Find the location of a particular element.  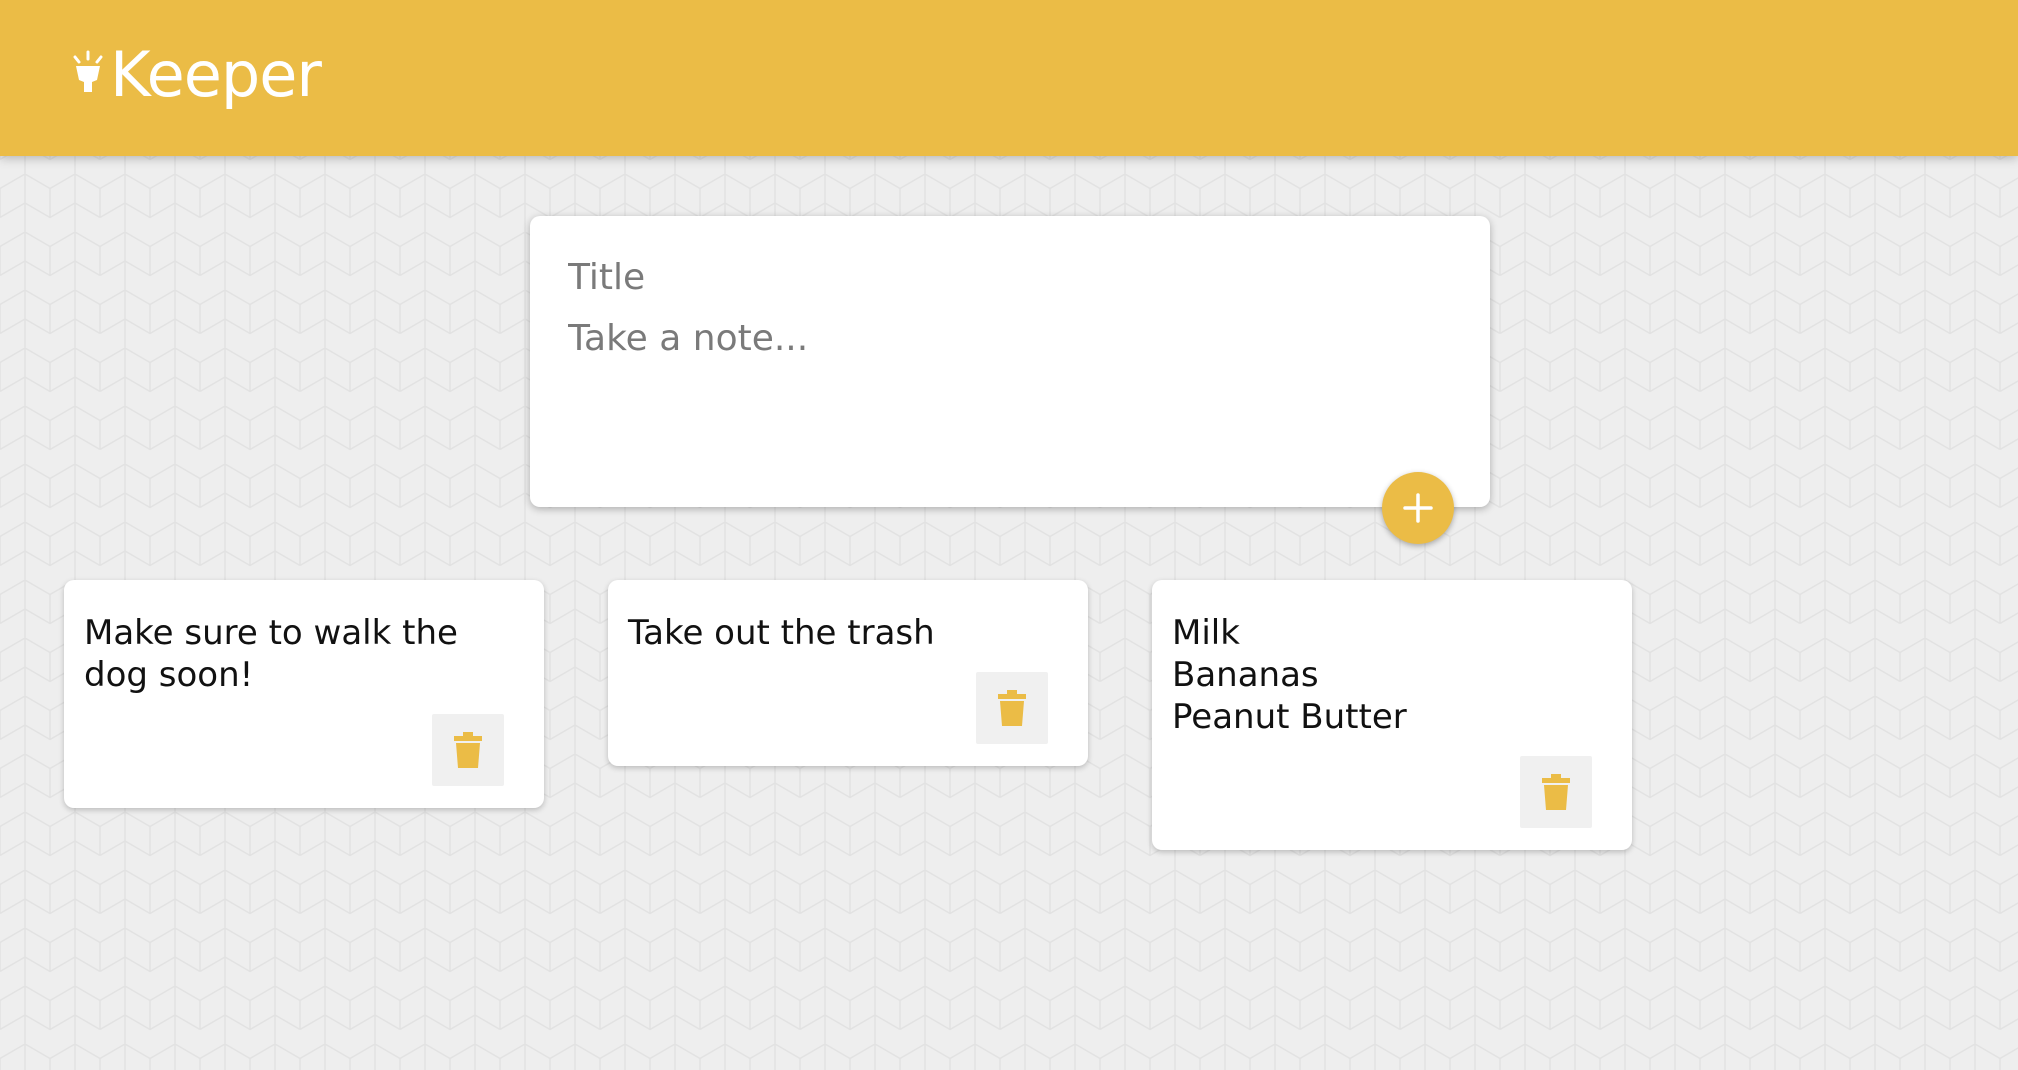

app-header: Keeper is located at coordinates (1009, 78).